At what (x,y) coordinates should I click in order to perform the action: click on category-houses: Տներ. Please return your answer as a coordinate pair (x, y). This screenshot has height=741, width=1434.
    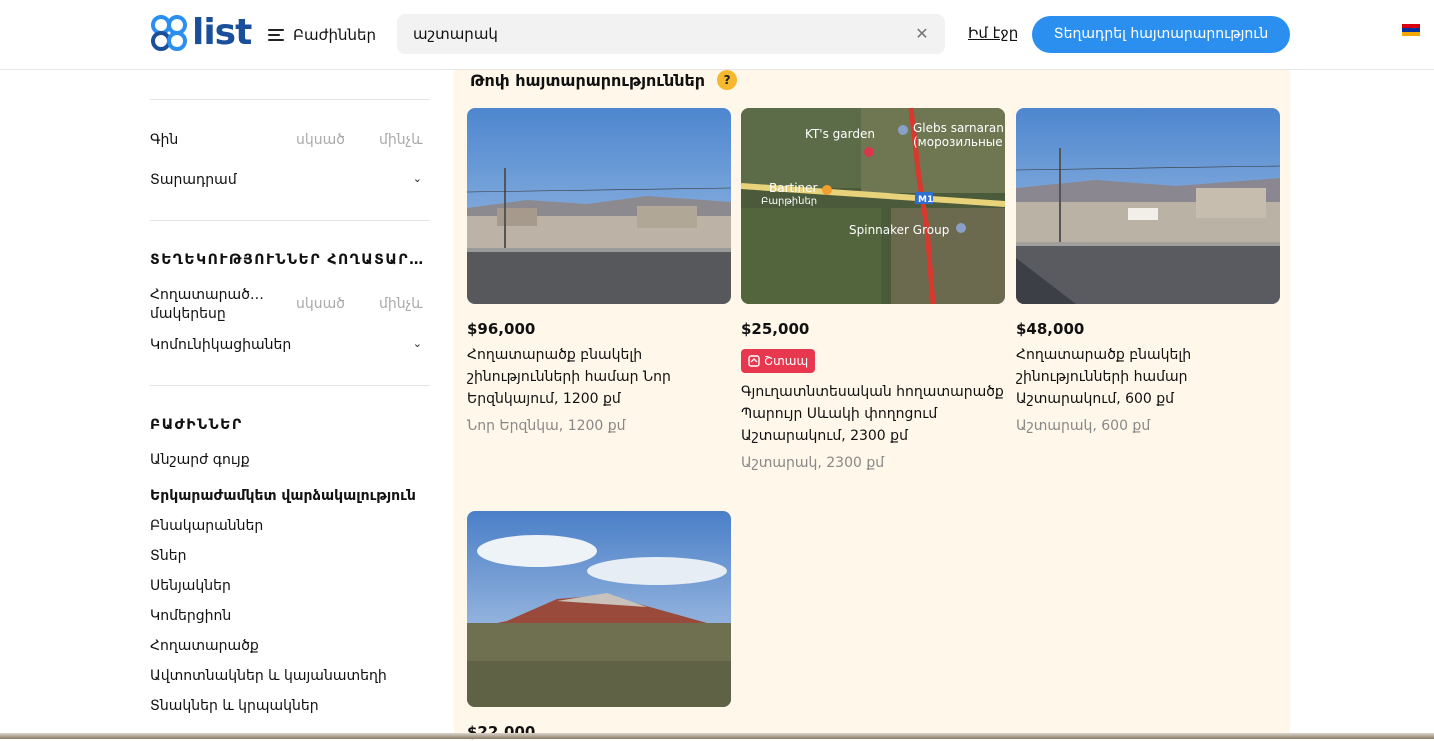
    Looking at the image, I should click on (168, 556).